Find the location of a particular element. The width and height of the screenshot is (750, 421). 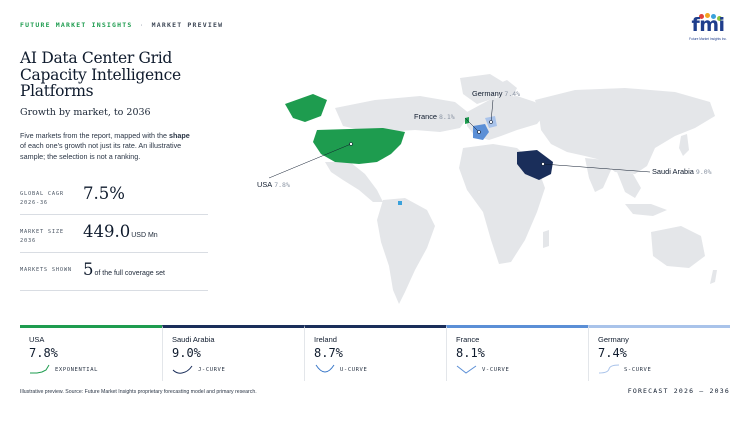

card-cagr: 8.1% is located at coordinates (470, 353).